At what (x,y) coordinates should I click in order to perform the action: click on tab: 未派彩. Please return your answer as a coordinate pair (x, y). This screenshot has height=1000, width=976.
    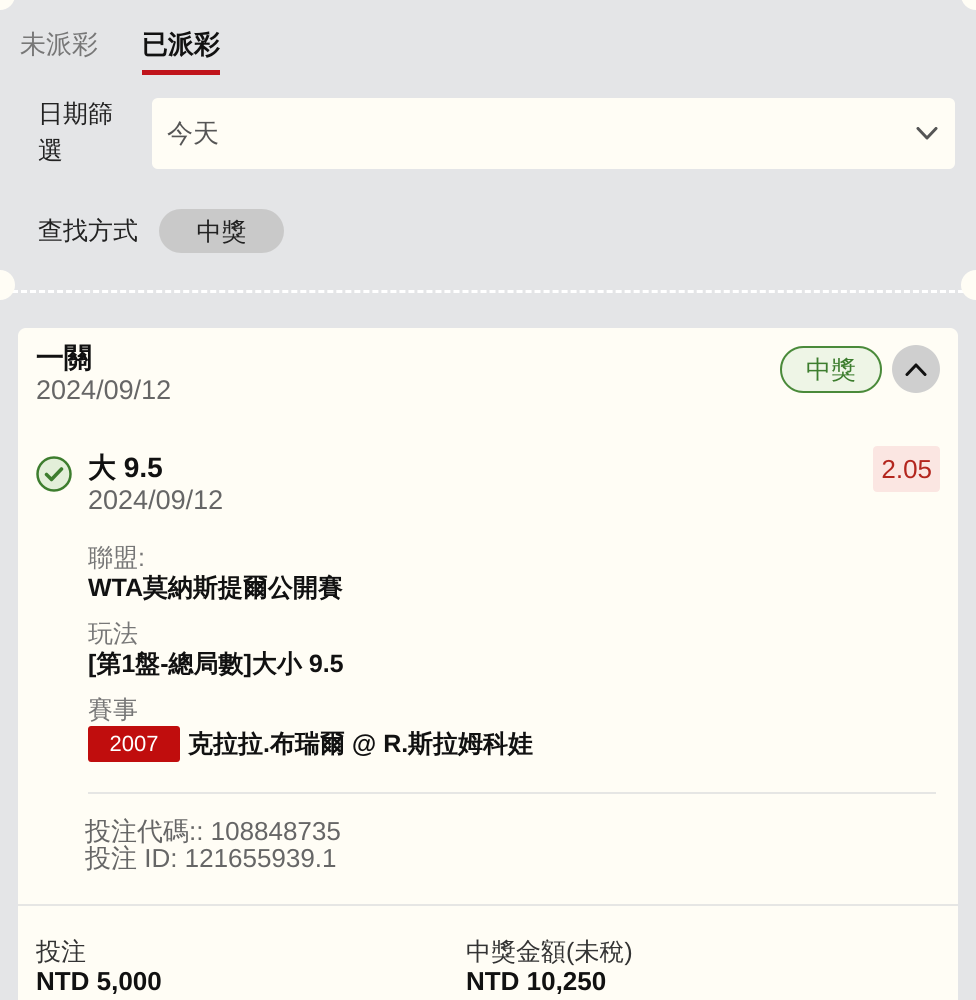
    Looking at the image, I should click on (59, 51).